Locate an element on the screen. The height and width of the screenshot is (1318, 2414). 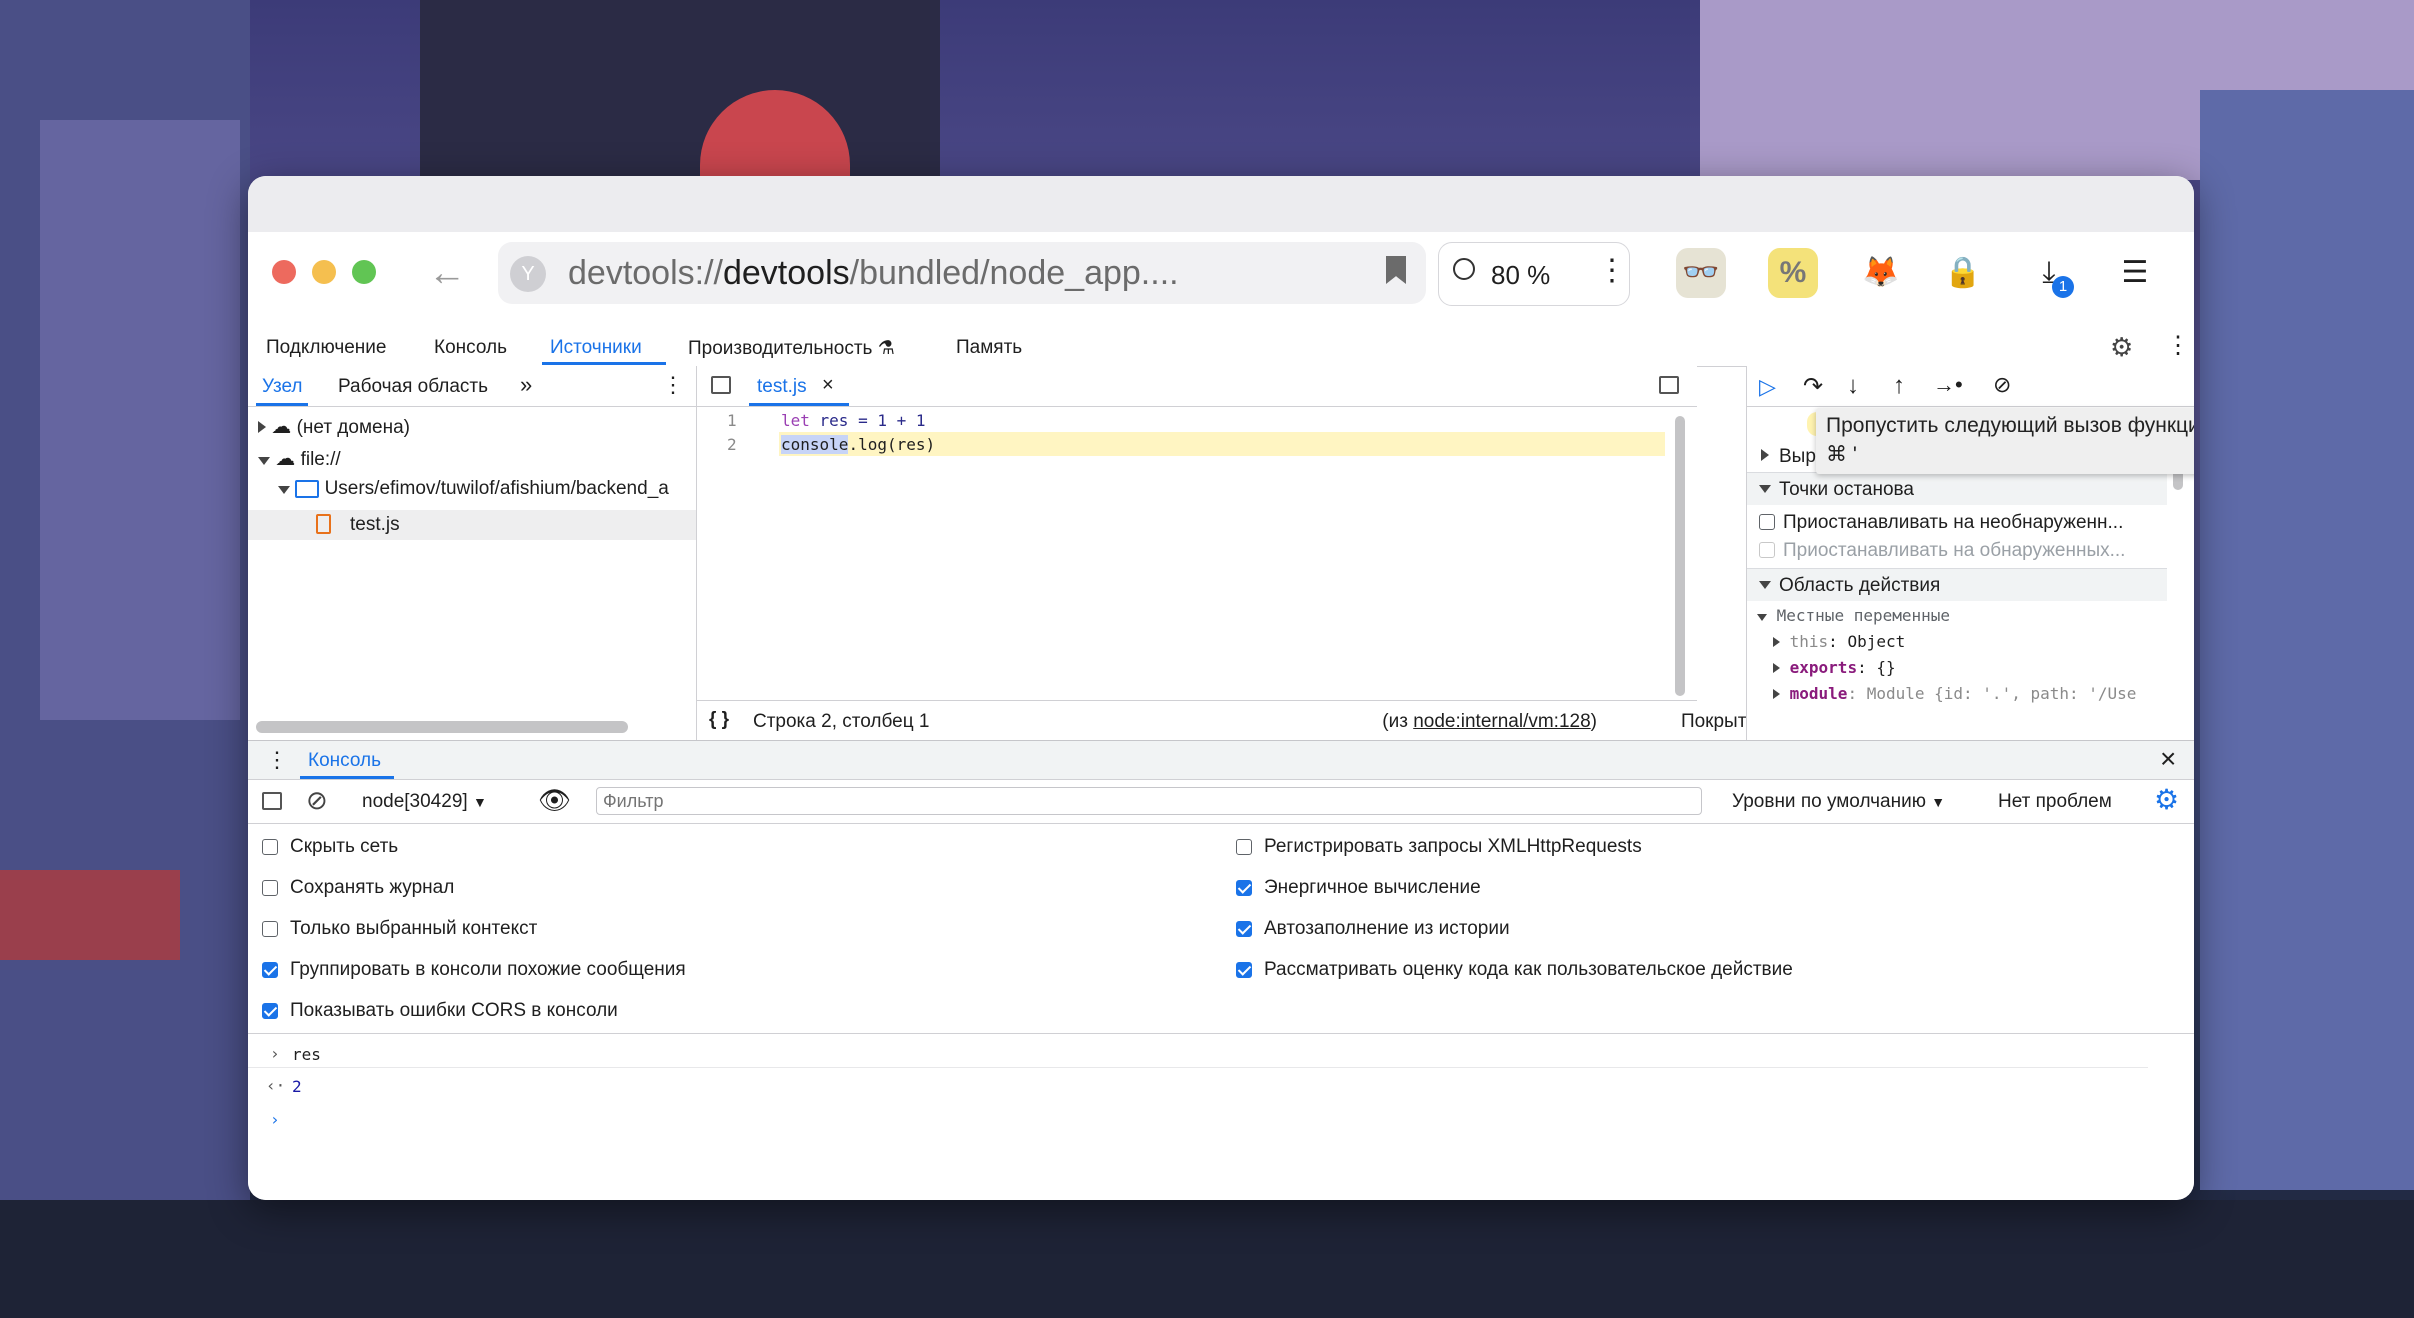
file-tab-indicator is located at coordinates (799, 404).